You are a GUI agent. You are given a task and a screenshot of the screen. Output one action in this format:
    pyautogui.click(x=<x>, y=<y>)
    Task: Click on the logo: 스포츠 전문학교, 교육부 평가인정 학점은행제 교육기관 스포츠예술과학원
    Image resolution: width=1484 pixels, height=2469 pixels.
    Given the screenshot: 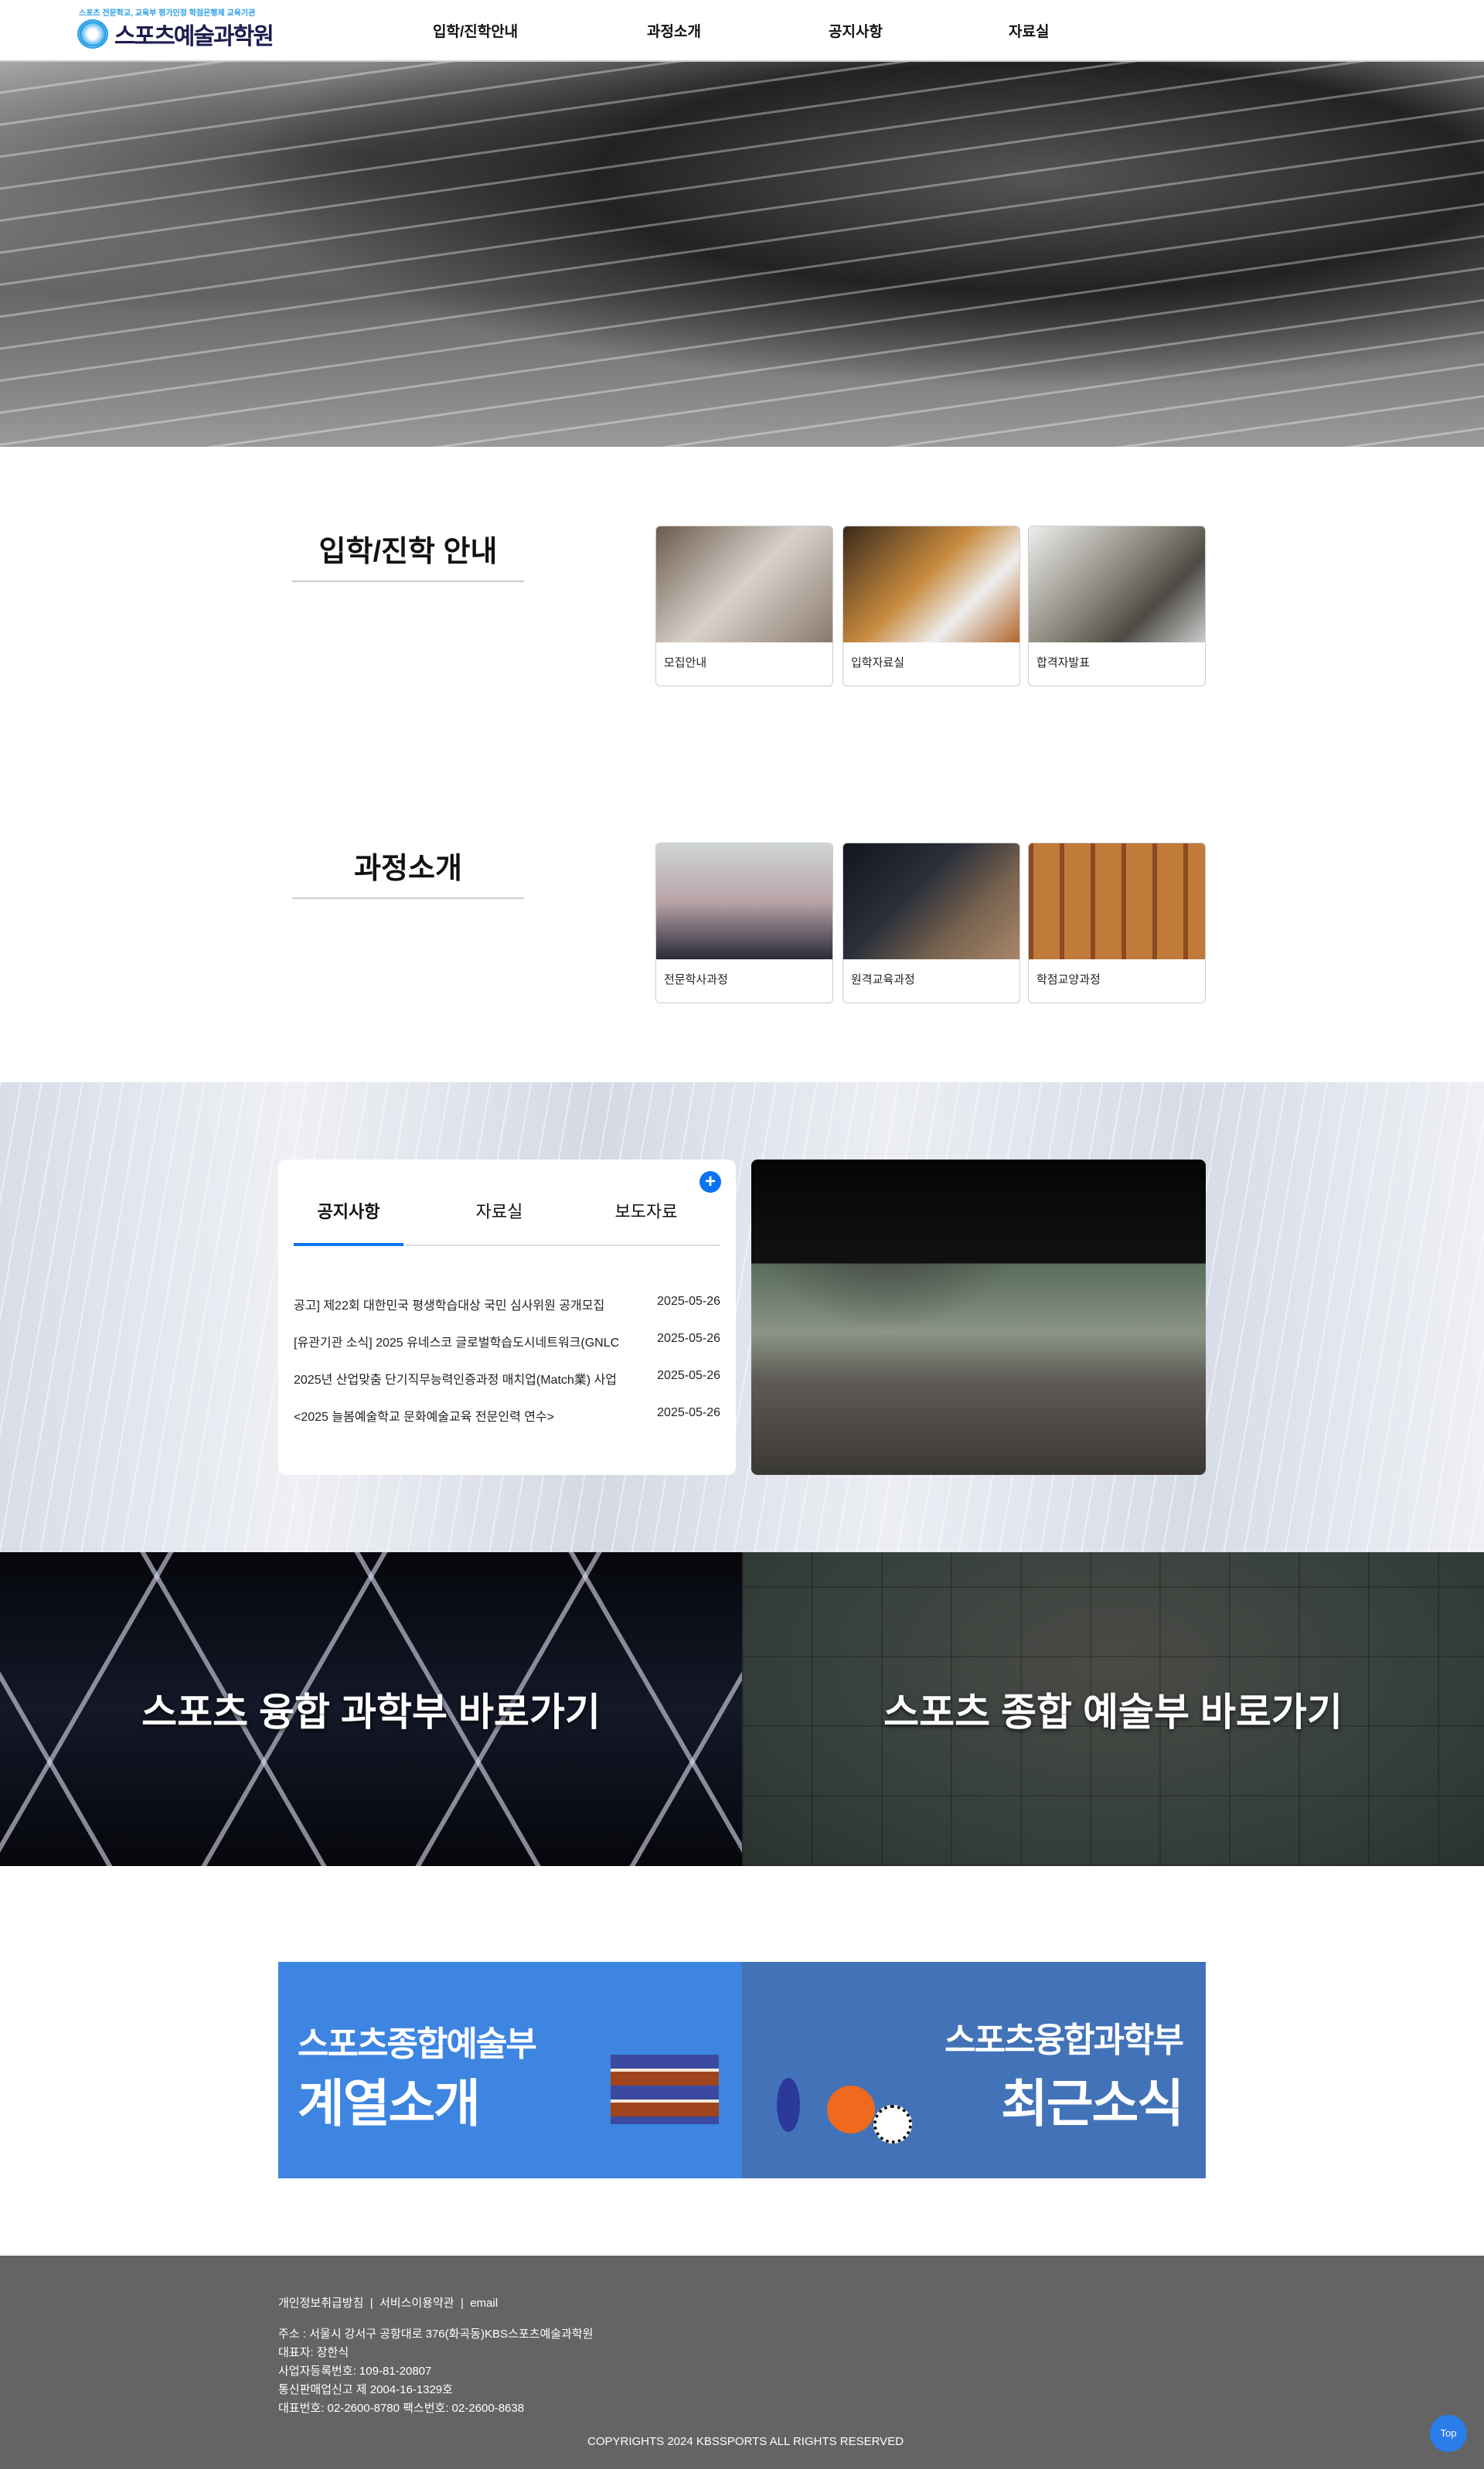 What is the action you would take?
    pyautogui.click(x=175, y=30)
    